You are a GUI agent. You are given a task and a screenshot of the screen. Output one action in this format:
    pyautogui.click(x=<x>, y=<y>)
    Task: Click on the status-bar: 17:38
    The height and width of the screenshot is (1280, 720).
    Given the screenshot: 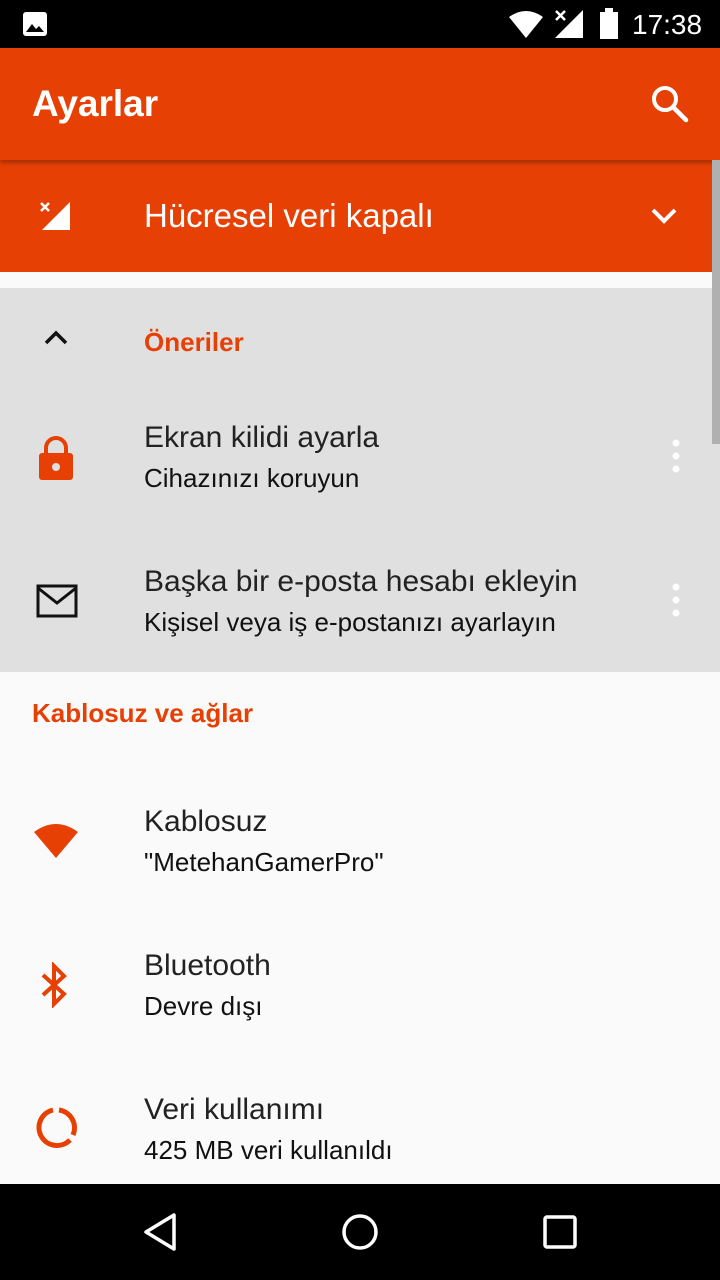 What is the action you would take?
    pyautogui.click(x=360, y=24)
    